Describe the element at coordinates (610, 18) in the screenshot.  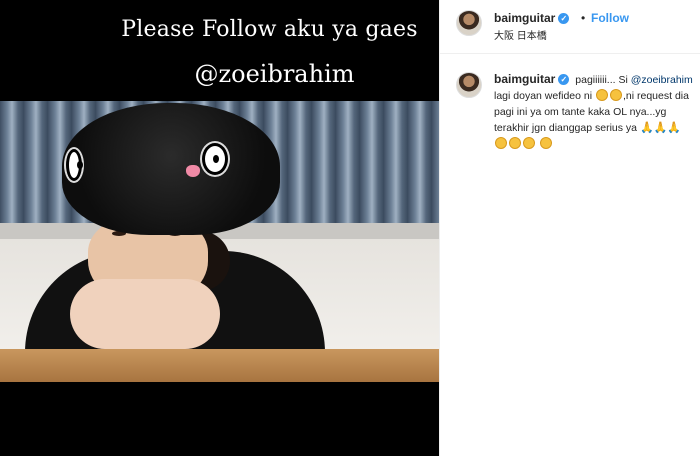
I see `follow-button: Follow` at that location.